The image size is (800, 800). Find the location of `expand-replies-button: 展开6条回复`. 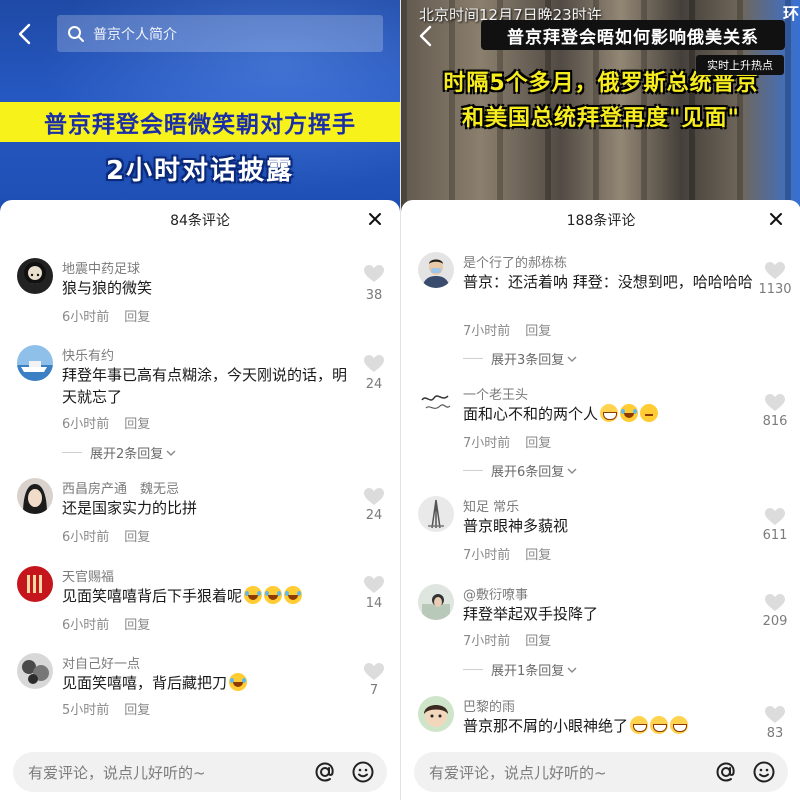

expand-replies-button: 展开6条回复 is located at coordinates (520, 470).